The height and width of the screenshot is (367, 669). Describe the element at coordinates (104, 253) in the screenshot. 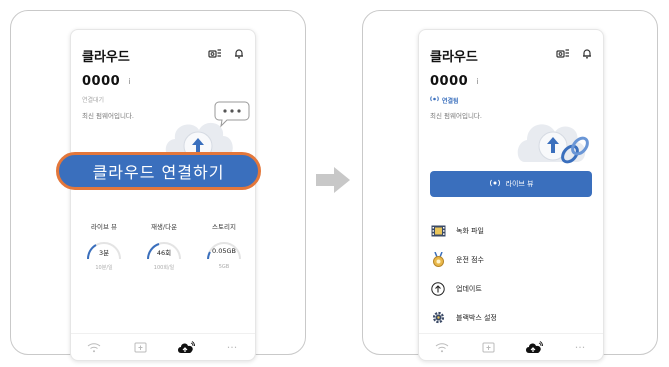

I see `stat-value: 3분` at that location.